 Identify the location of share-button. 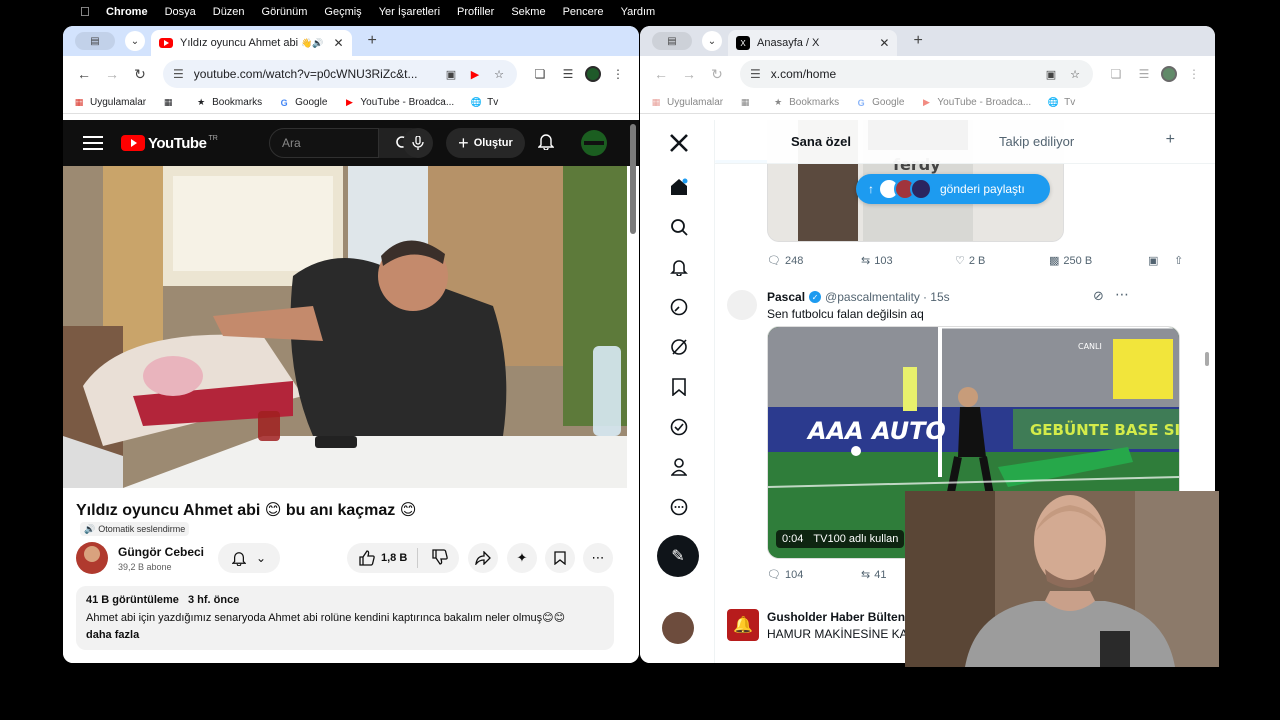
(483, 558).